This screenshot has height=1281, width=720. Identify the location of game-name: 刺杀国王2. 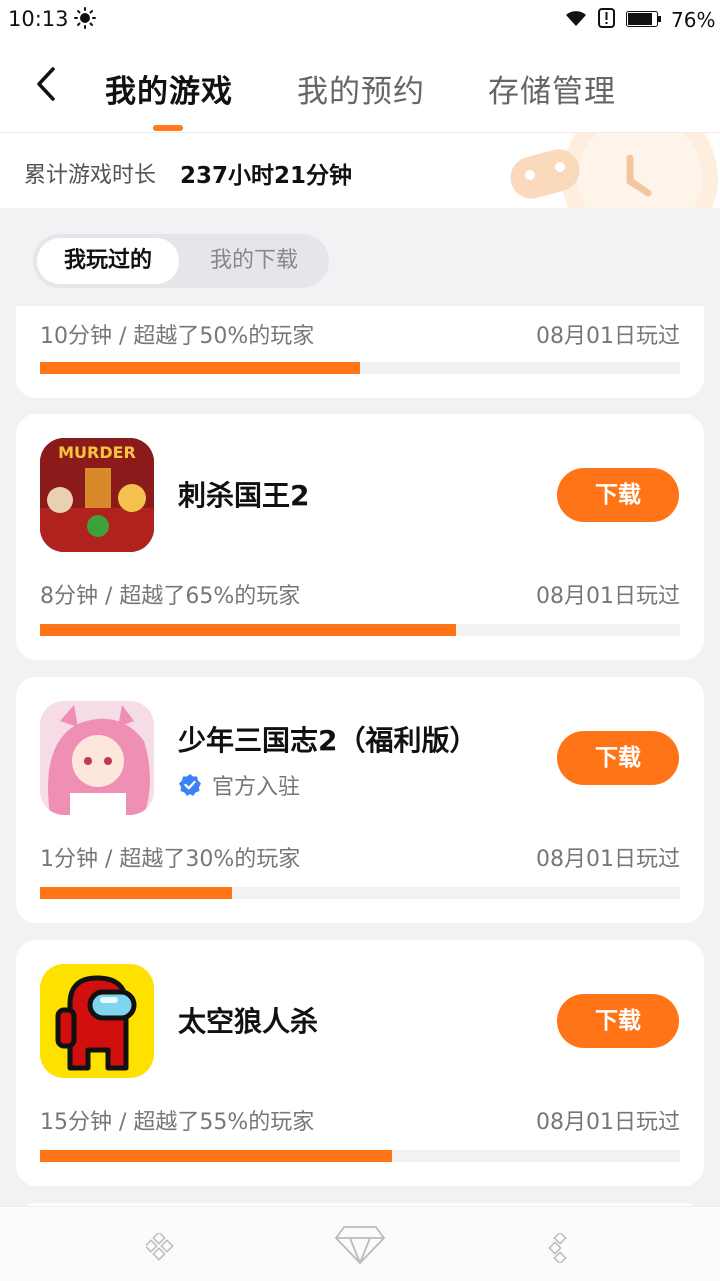
(244, 495).